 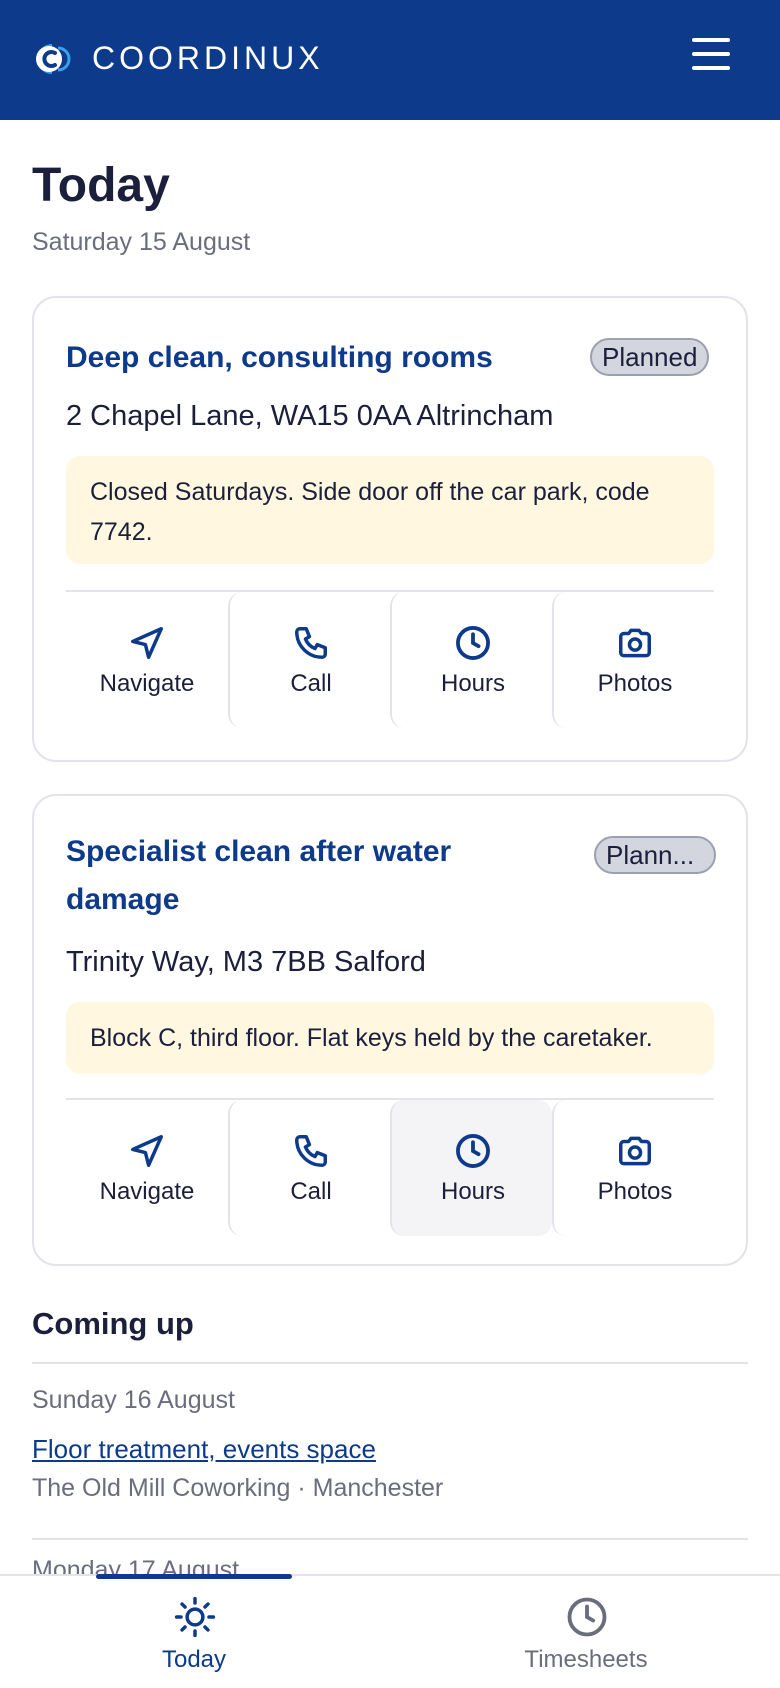 I want to click on job-title: Specialist clean after water damage, so click(x=286, y=876).